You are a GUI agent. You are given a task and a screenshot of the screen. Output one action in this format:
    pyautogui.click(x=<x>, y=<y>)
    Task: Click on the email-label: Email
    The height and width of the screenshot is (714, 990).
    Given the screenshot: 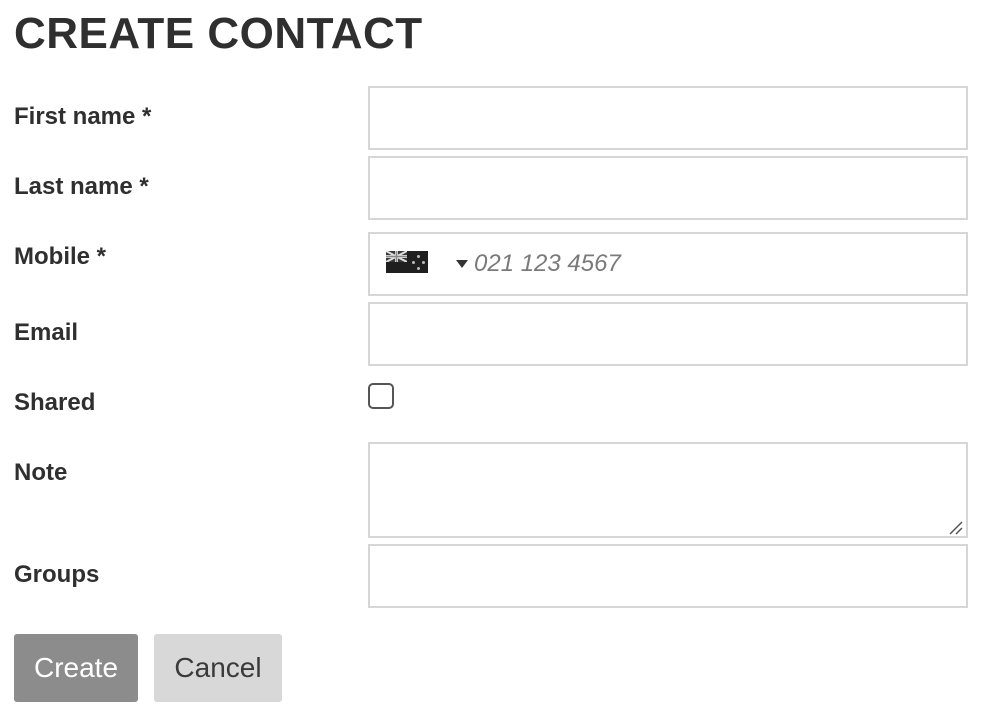 What is the action you would take?
    pyautogui.click(x=46, y=332)
    